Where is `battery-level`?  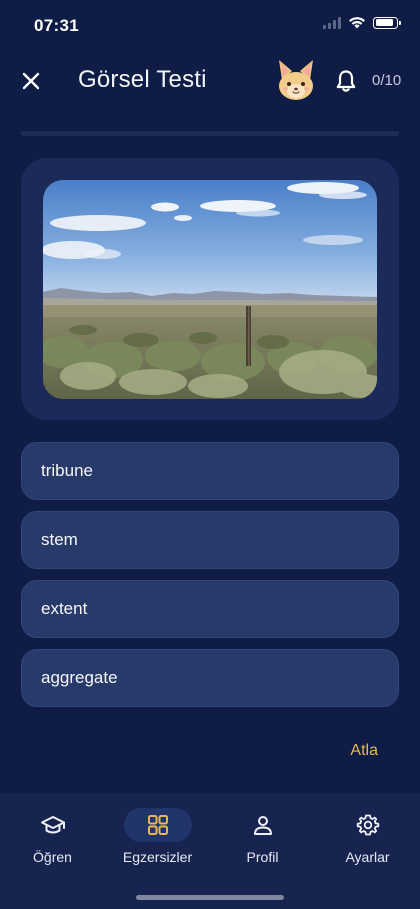
battery-level is located at coordinates (384, 22).